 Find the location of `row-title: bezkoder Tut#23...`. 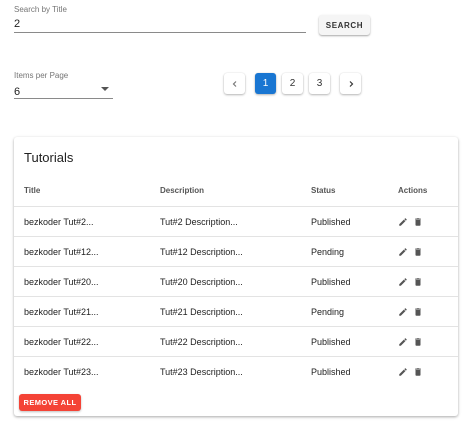

row-title: bezkoder Tut#23... is located at coordinates (61, 372).